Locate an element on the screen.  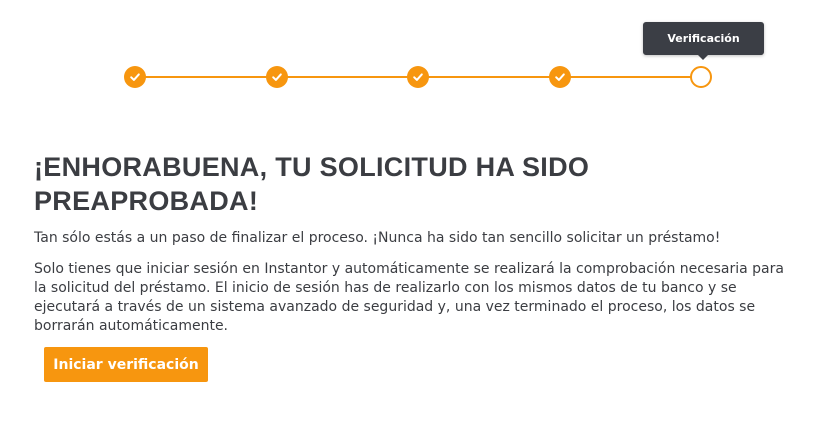
tooltip-arrow-icon is located at coordinates (703, 57).